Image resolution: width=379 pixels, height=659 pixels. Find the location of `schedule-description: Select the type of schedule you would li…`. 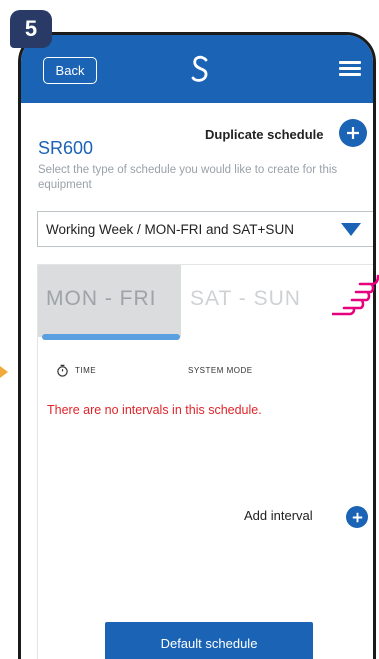

schedule-description: Select the type of schedule you would li… is located at coordinates (188, 177).